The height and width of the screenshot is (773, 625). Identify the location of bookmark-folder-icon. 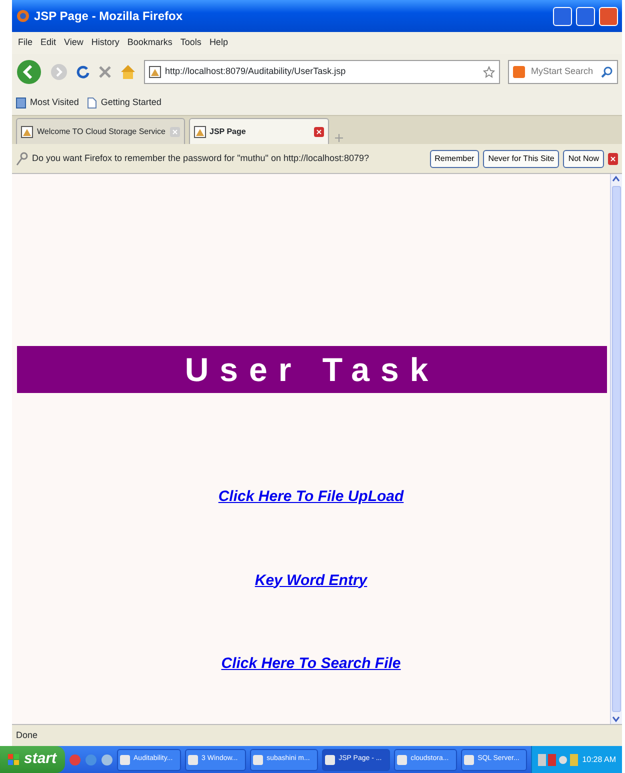
(21, 102).